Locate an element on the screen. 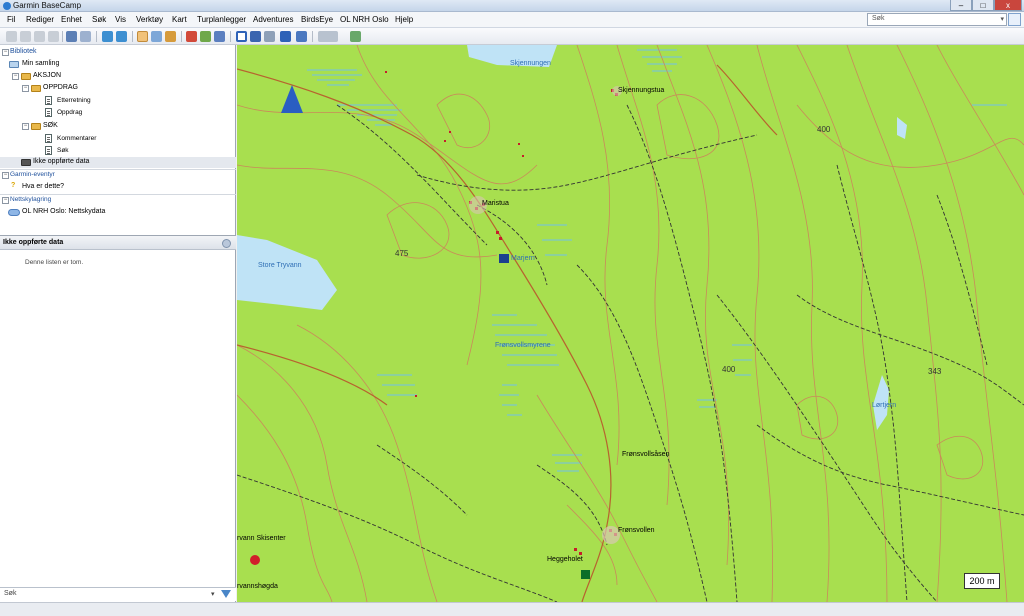  menu-ol-nrh-oslo: OL NRH Oslo is located at coordinates (364, 19).